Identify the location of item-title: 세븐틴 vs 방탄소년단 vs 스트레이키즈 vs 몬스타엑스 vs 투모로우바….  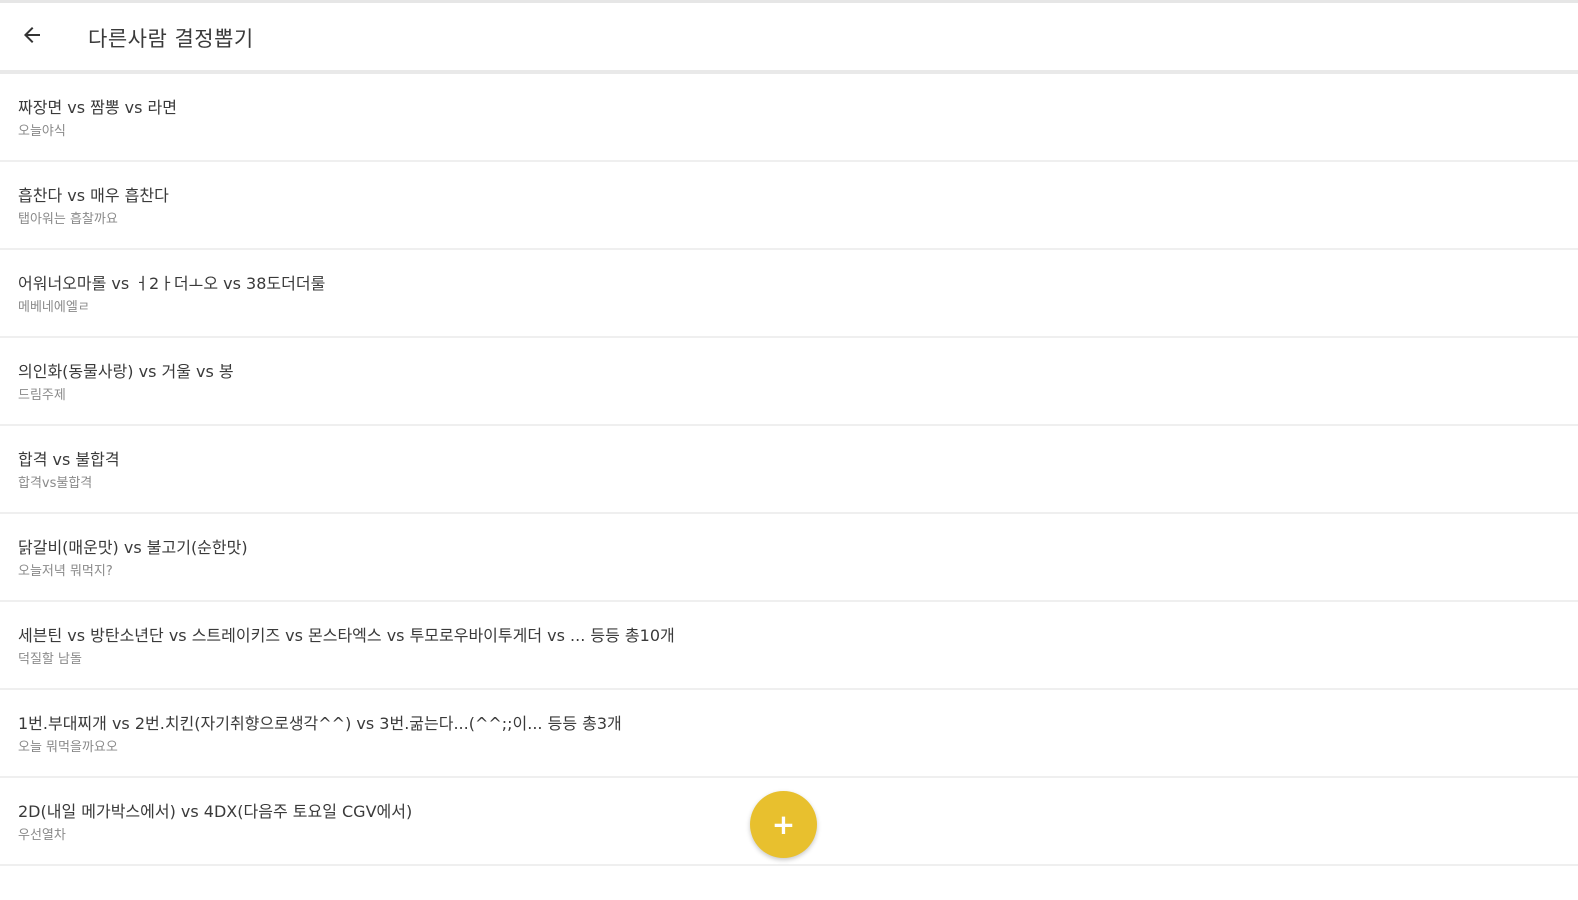
(346, 635).